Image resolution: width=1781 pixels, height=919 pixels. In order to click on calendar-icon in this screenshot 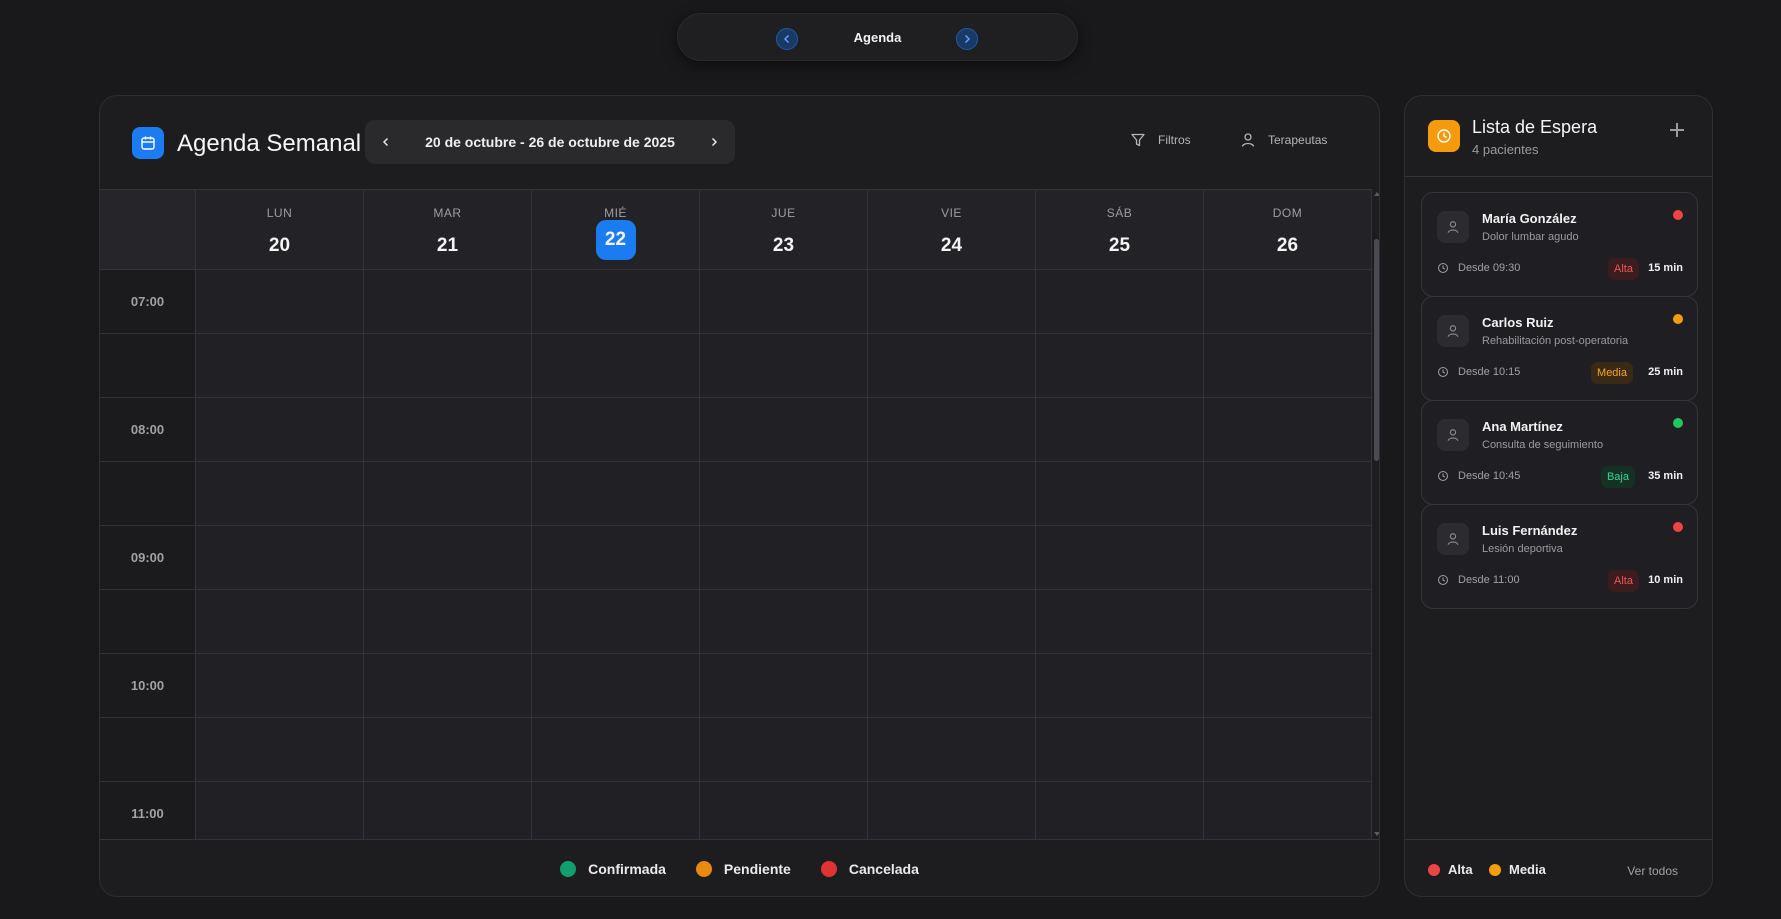, I will do `click(148, 143)`.